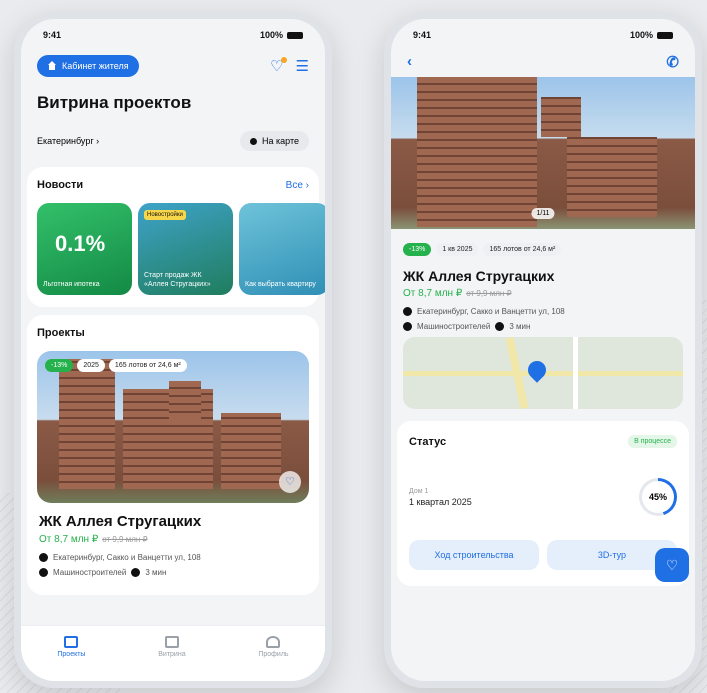  I want to click on cabinet-button: Кабинет жителя, so click(88, 66).